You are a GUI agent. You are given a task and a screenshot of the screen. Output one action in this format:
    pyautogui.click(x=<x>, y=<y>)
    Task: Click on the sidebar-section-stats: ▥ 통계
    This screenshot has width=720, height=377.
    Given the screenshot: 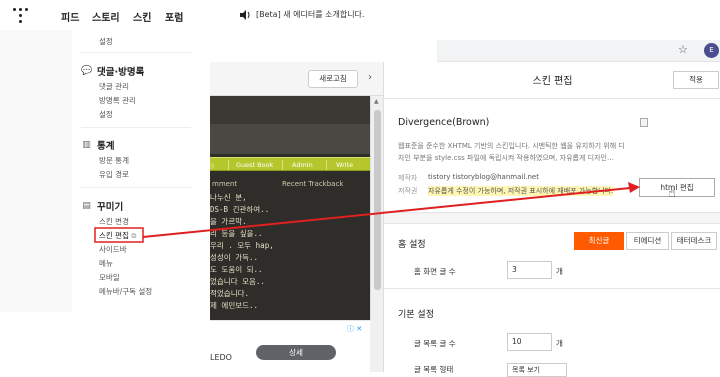 What is the action you would take?
    pyautogui.click(x=98, y=145)
    